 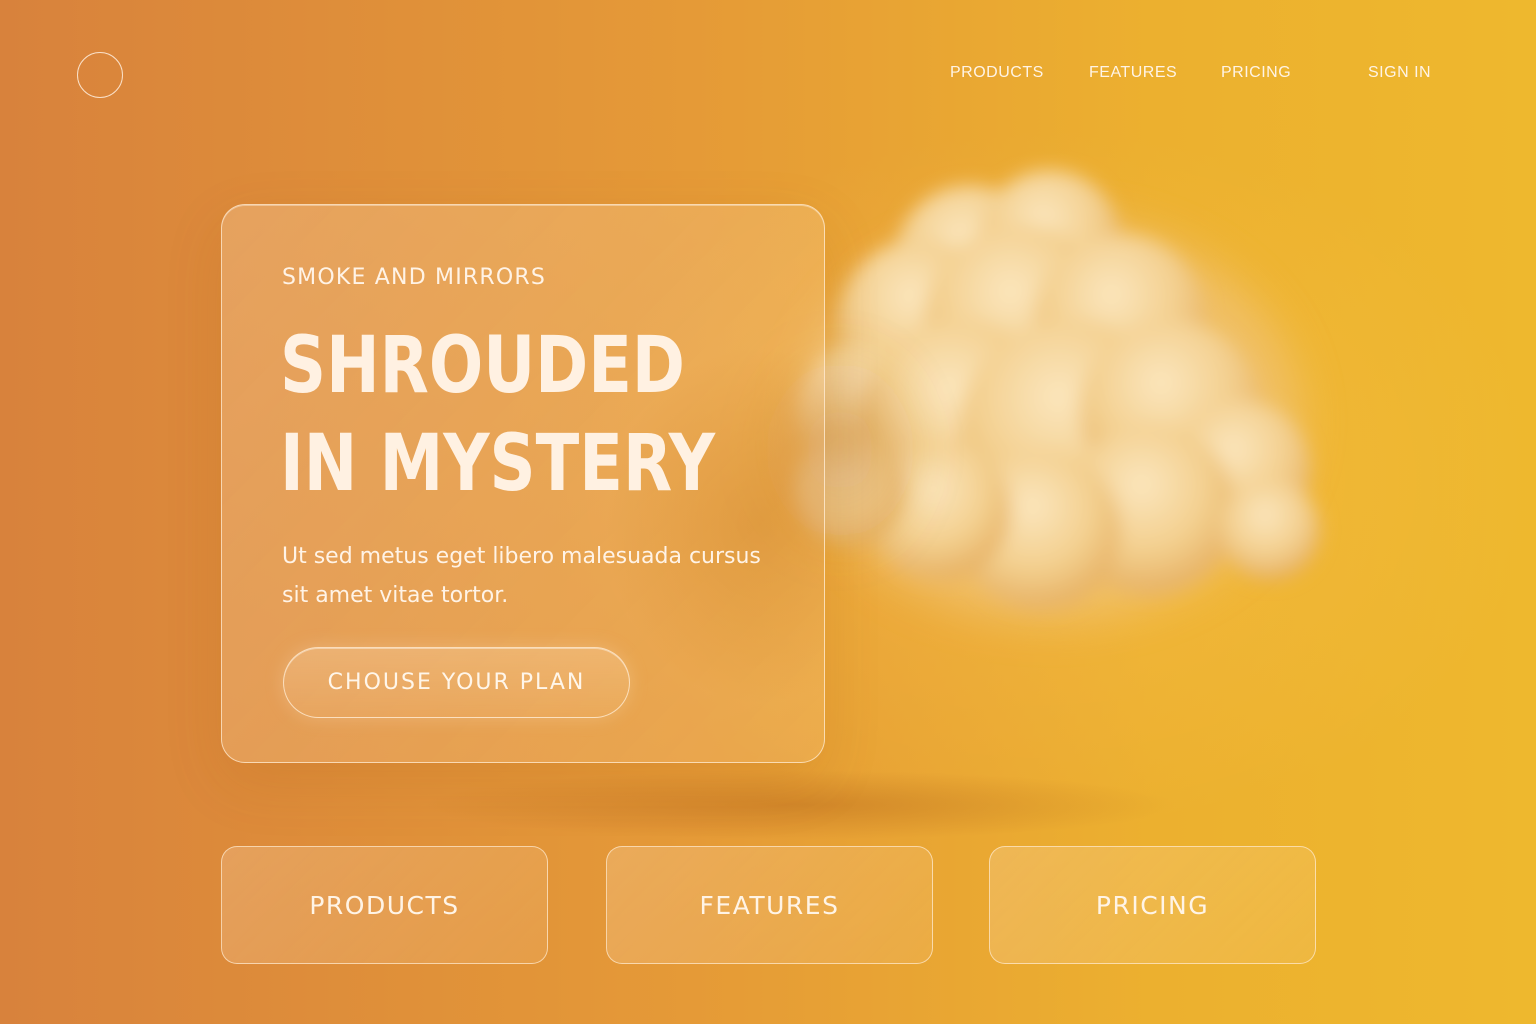 I want to click on choose-plan-button: CHOUSE YOUR PLAN, so click(x=456, y=682).